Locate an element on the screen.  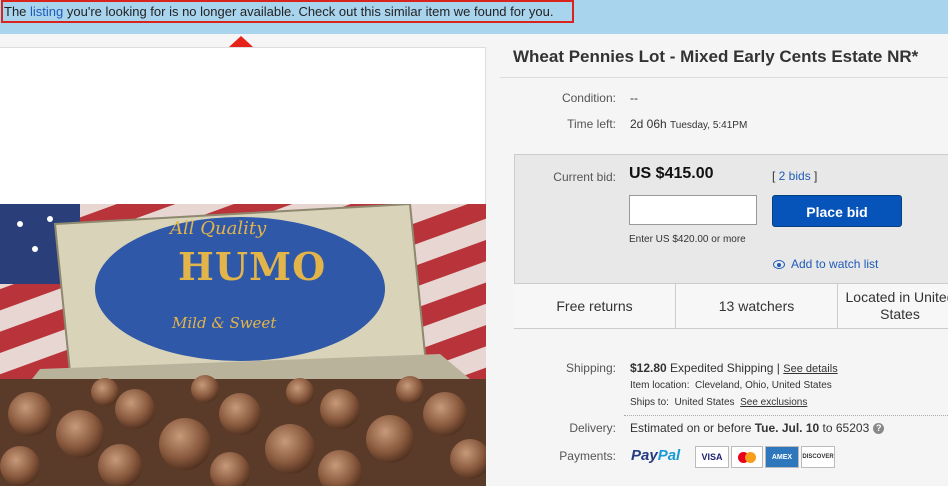
ships-to-label: Ships to: is located at coordinates (649, 402).